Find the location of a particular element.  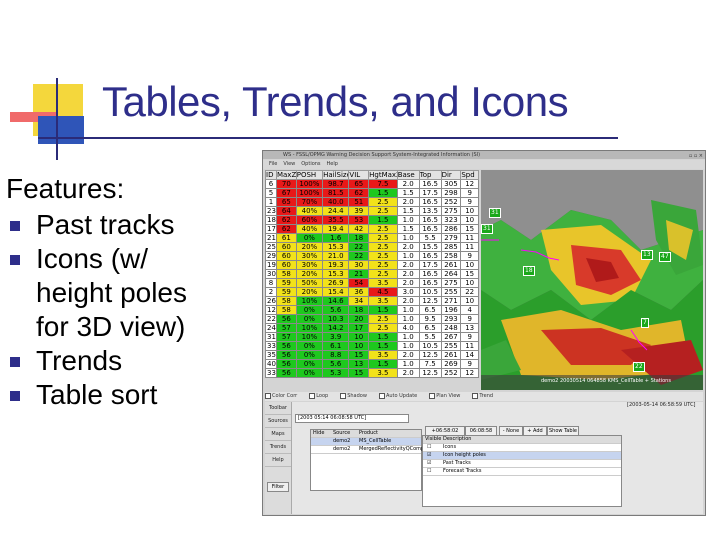

source-header-hide: Hide is located at coordinates (319, 433).